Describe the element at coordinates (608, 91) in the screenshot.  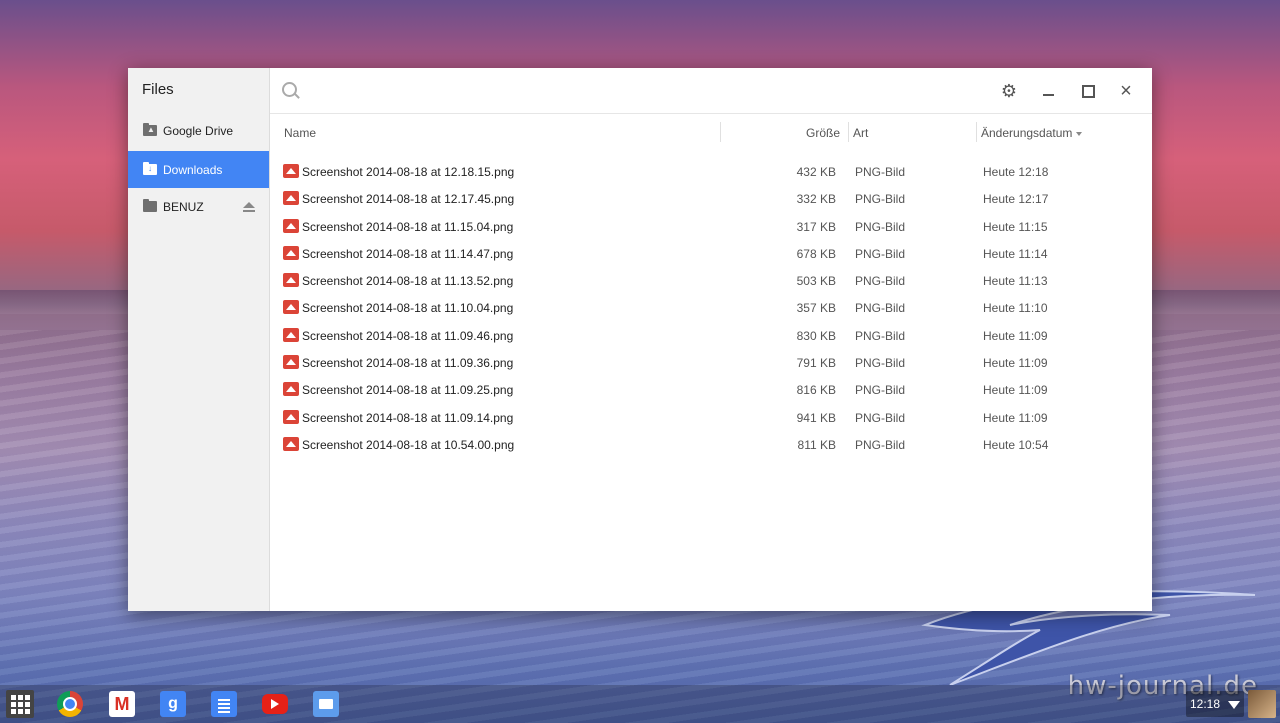
I see `search-input` at that location.